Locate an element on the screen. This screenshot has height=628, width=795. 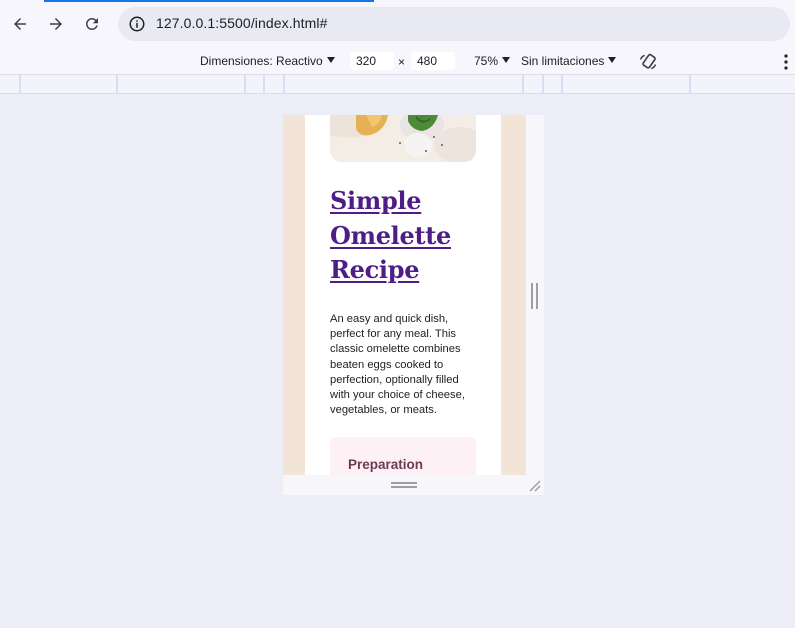
throttling-dropdown: Sin limitaciones is located at coordinates (569, 61).